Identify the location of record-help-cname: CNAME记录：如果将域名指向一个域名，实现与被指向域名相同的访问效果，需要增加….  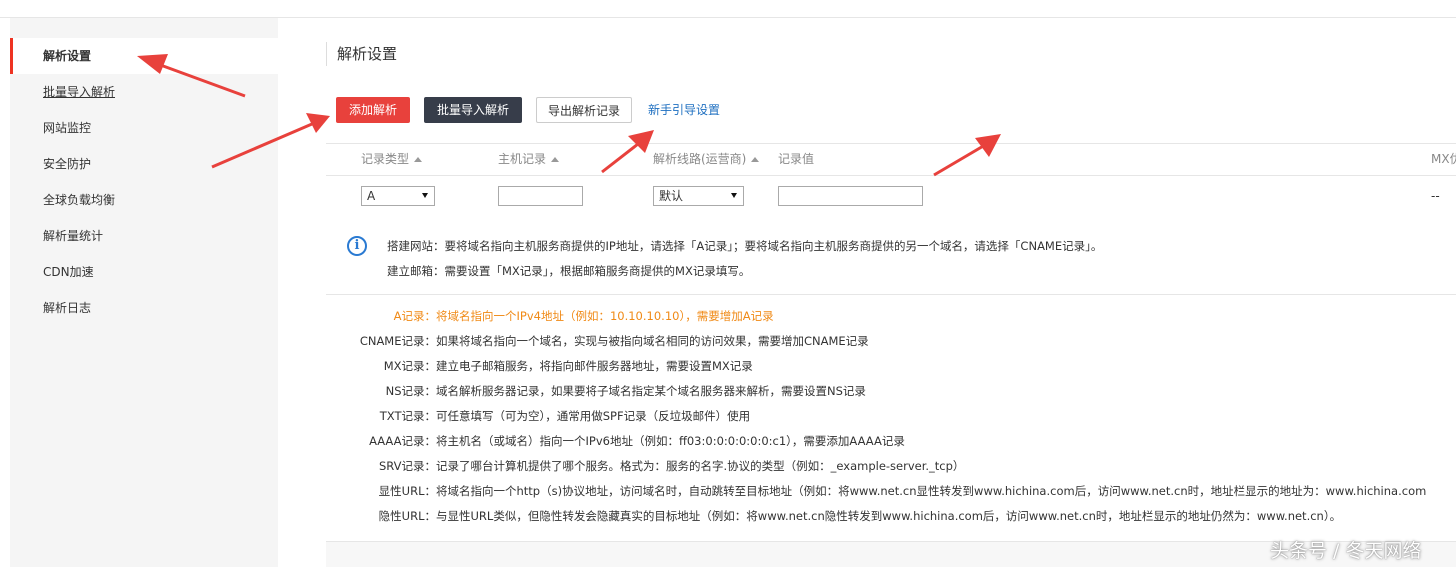
(614, 341).